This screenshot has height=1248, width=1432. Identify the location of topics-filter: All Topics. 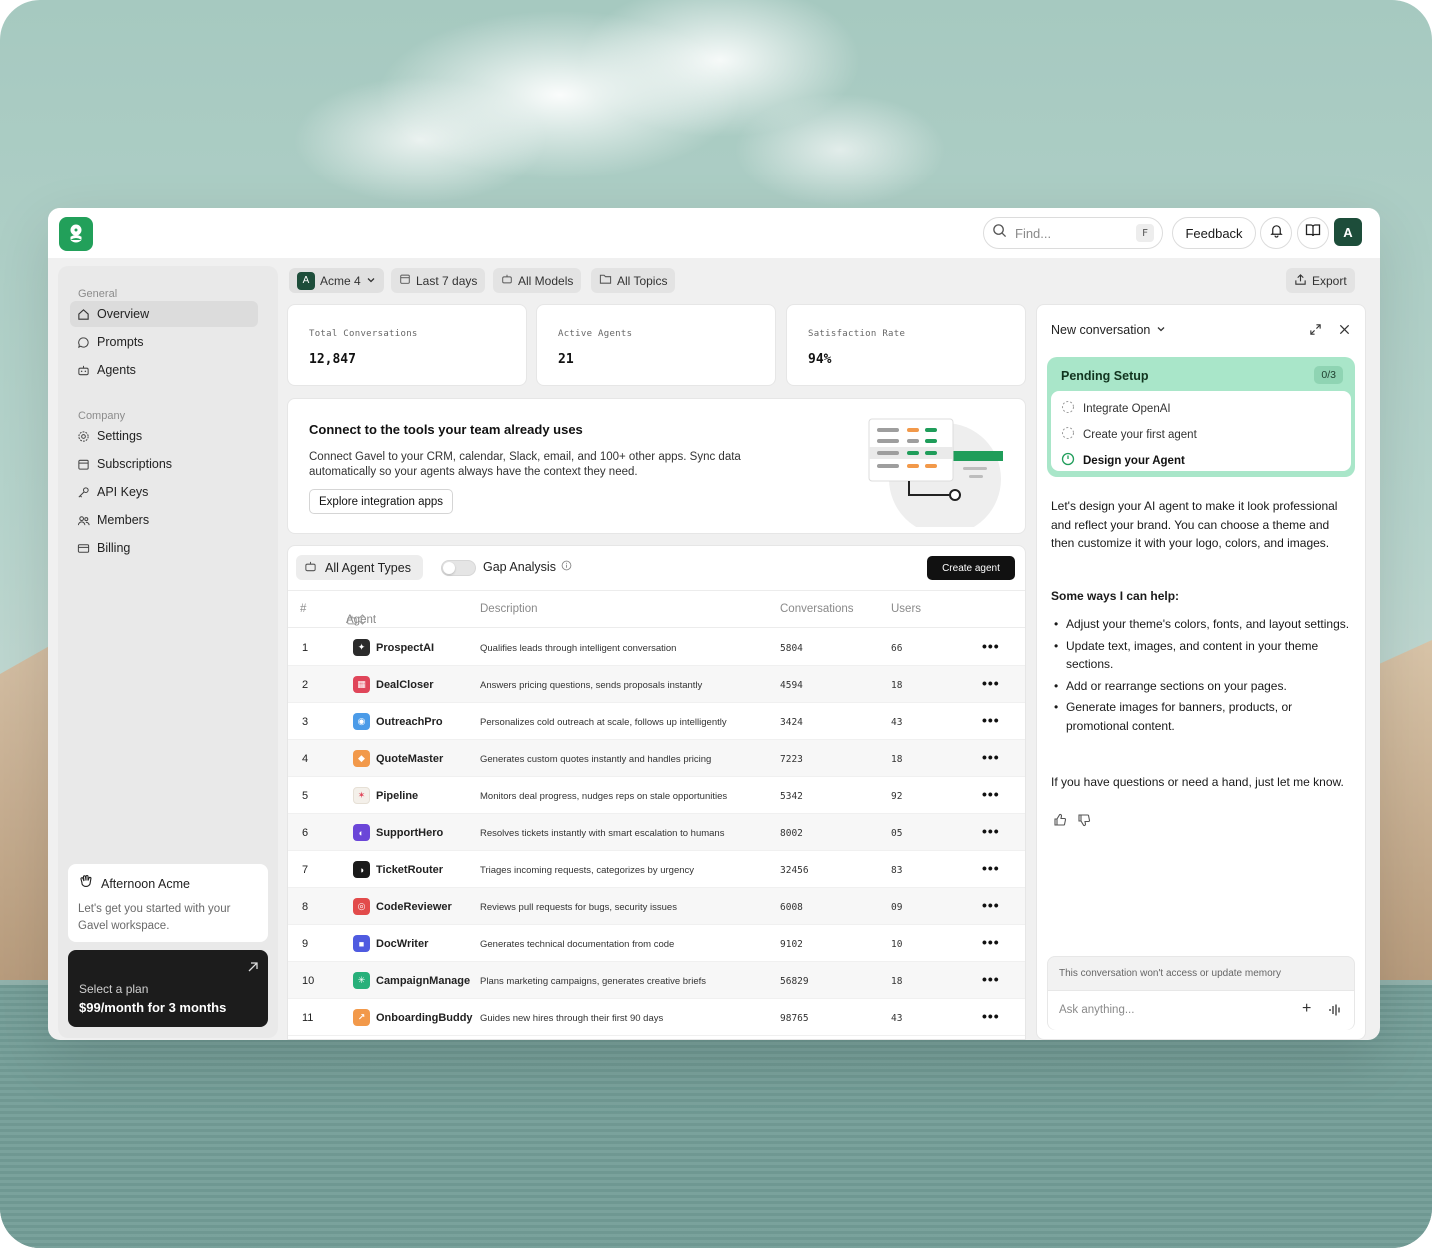
(633, 280).